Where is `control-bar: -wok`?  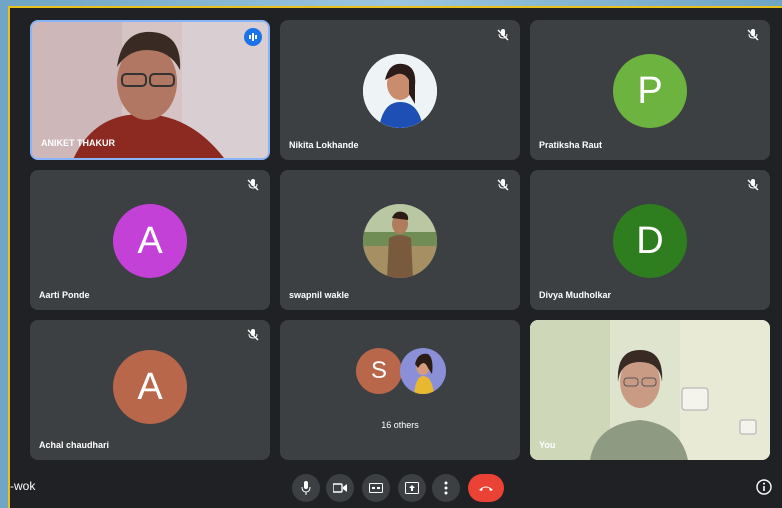
control-bar: -wok is located at coordinates (396, 487).